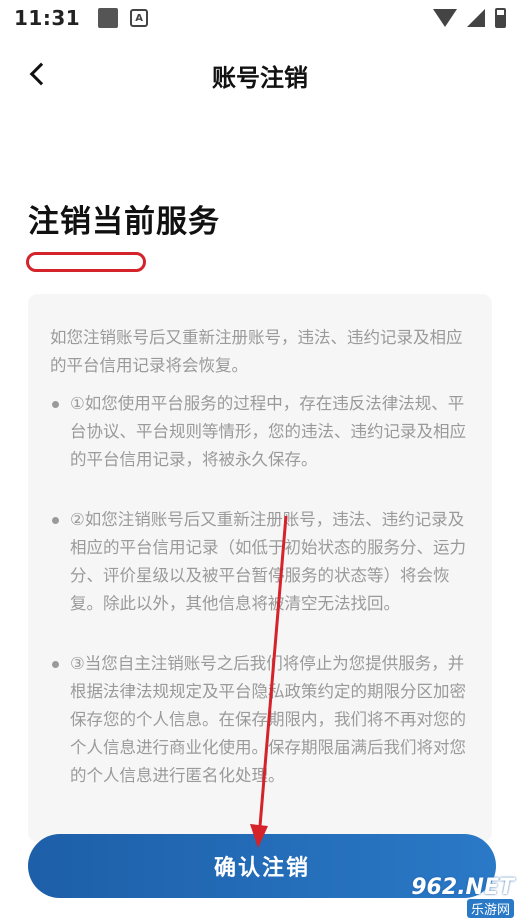 This screenshot has height=924, width=520. I want to click on status-right-icons, so click(469, 18).